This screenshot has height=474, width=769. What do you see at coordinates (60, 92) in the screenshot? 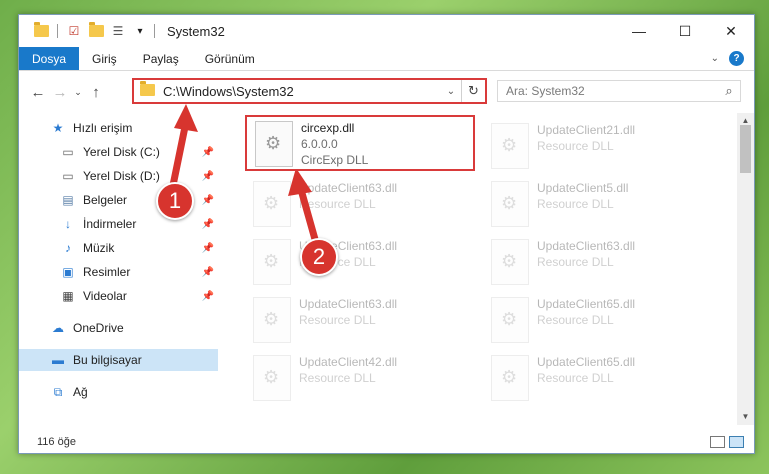
I see `forward-icon: →` at bounding box center [60, 92].